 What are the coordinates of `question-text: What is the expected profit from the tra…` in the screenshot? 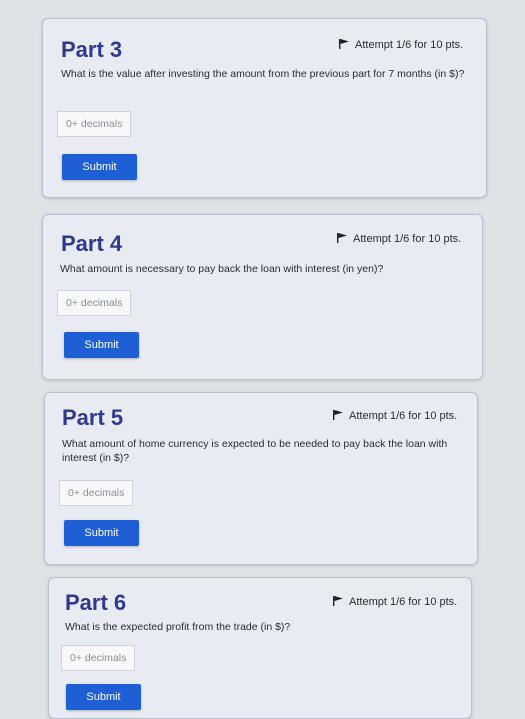 It's located at (178, 627).